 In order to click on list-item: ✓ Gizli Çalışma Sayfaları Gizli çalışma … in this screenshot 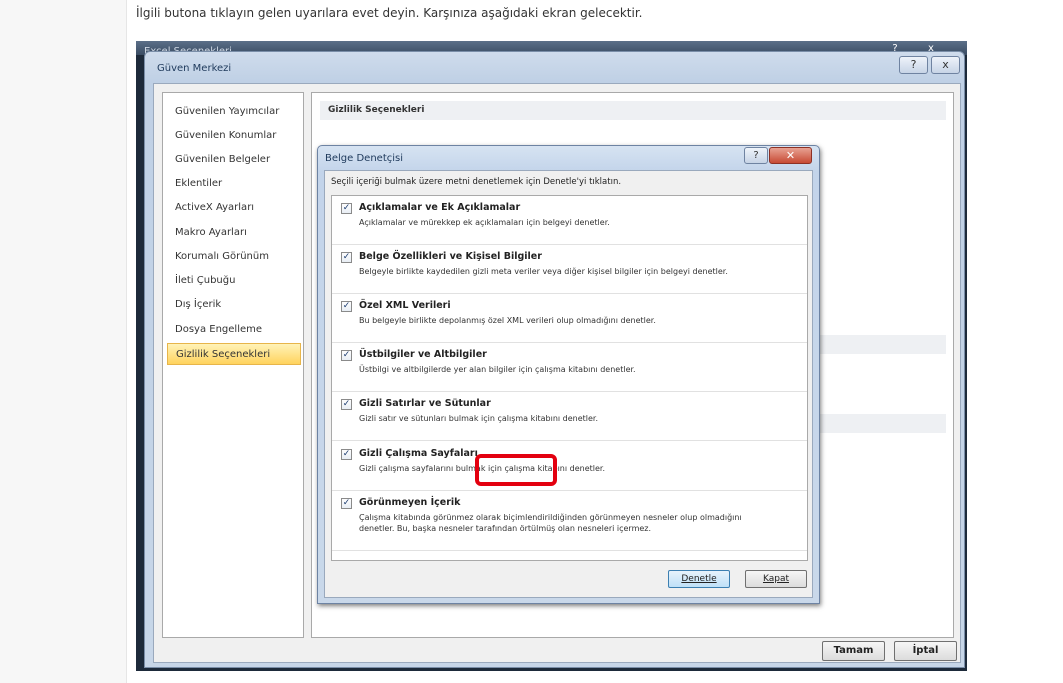, I will do `click(569, 466)`.